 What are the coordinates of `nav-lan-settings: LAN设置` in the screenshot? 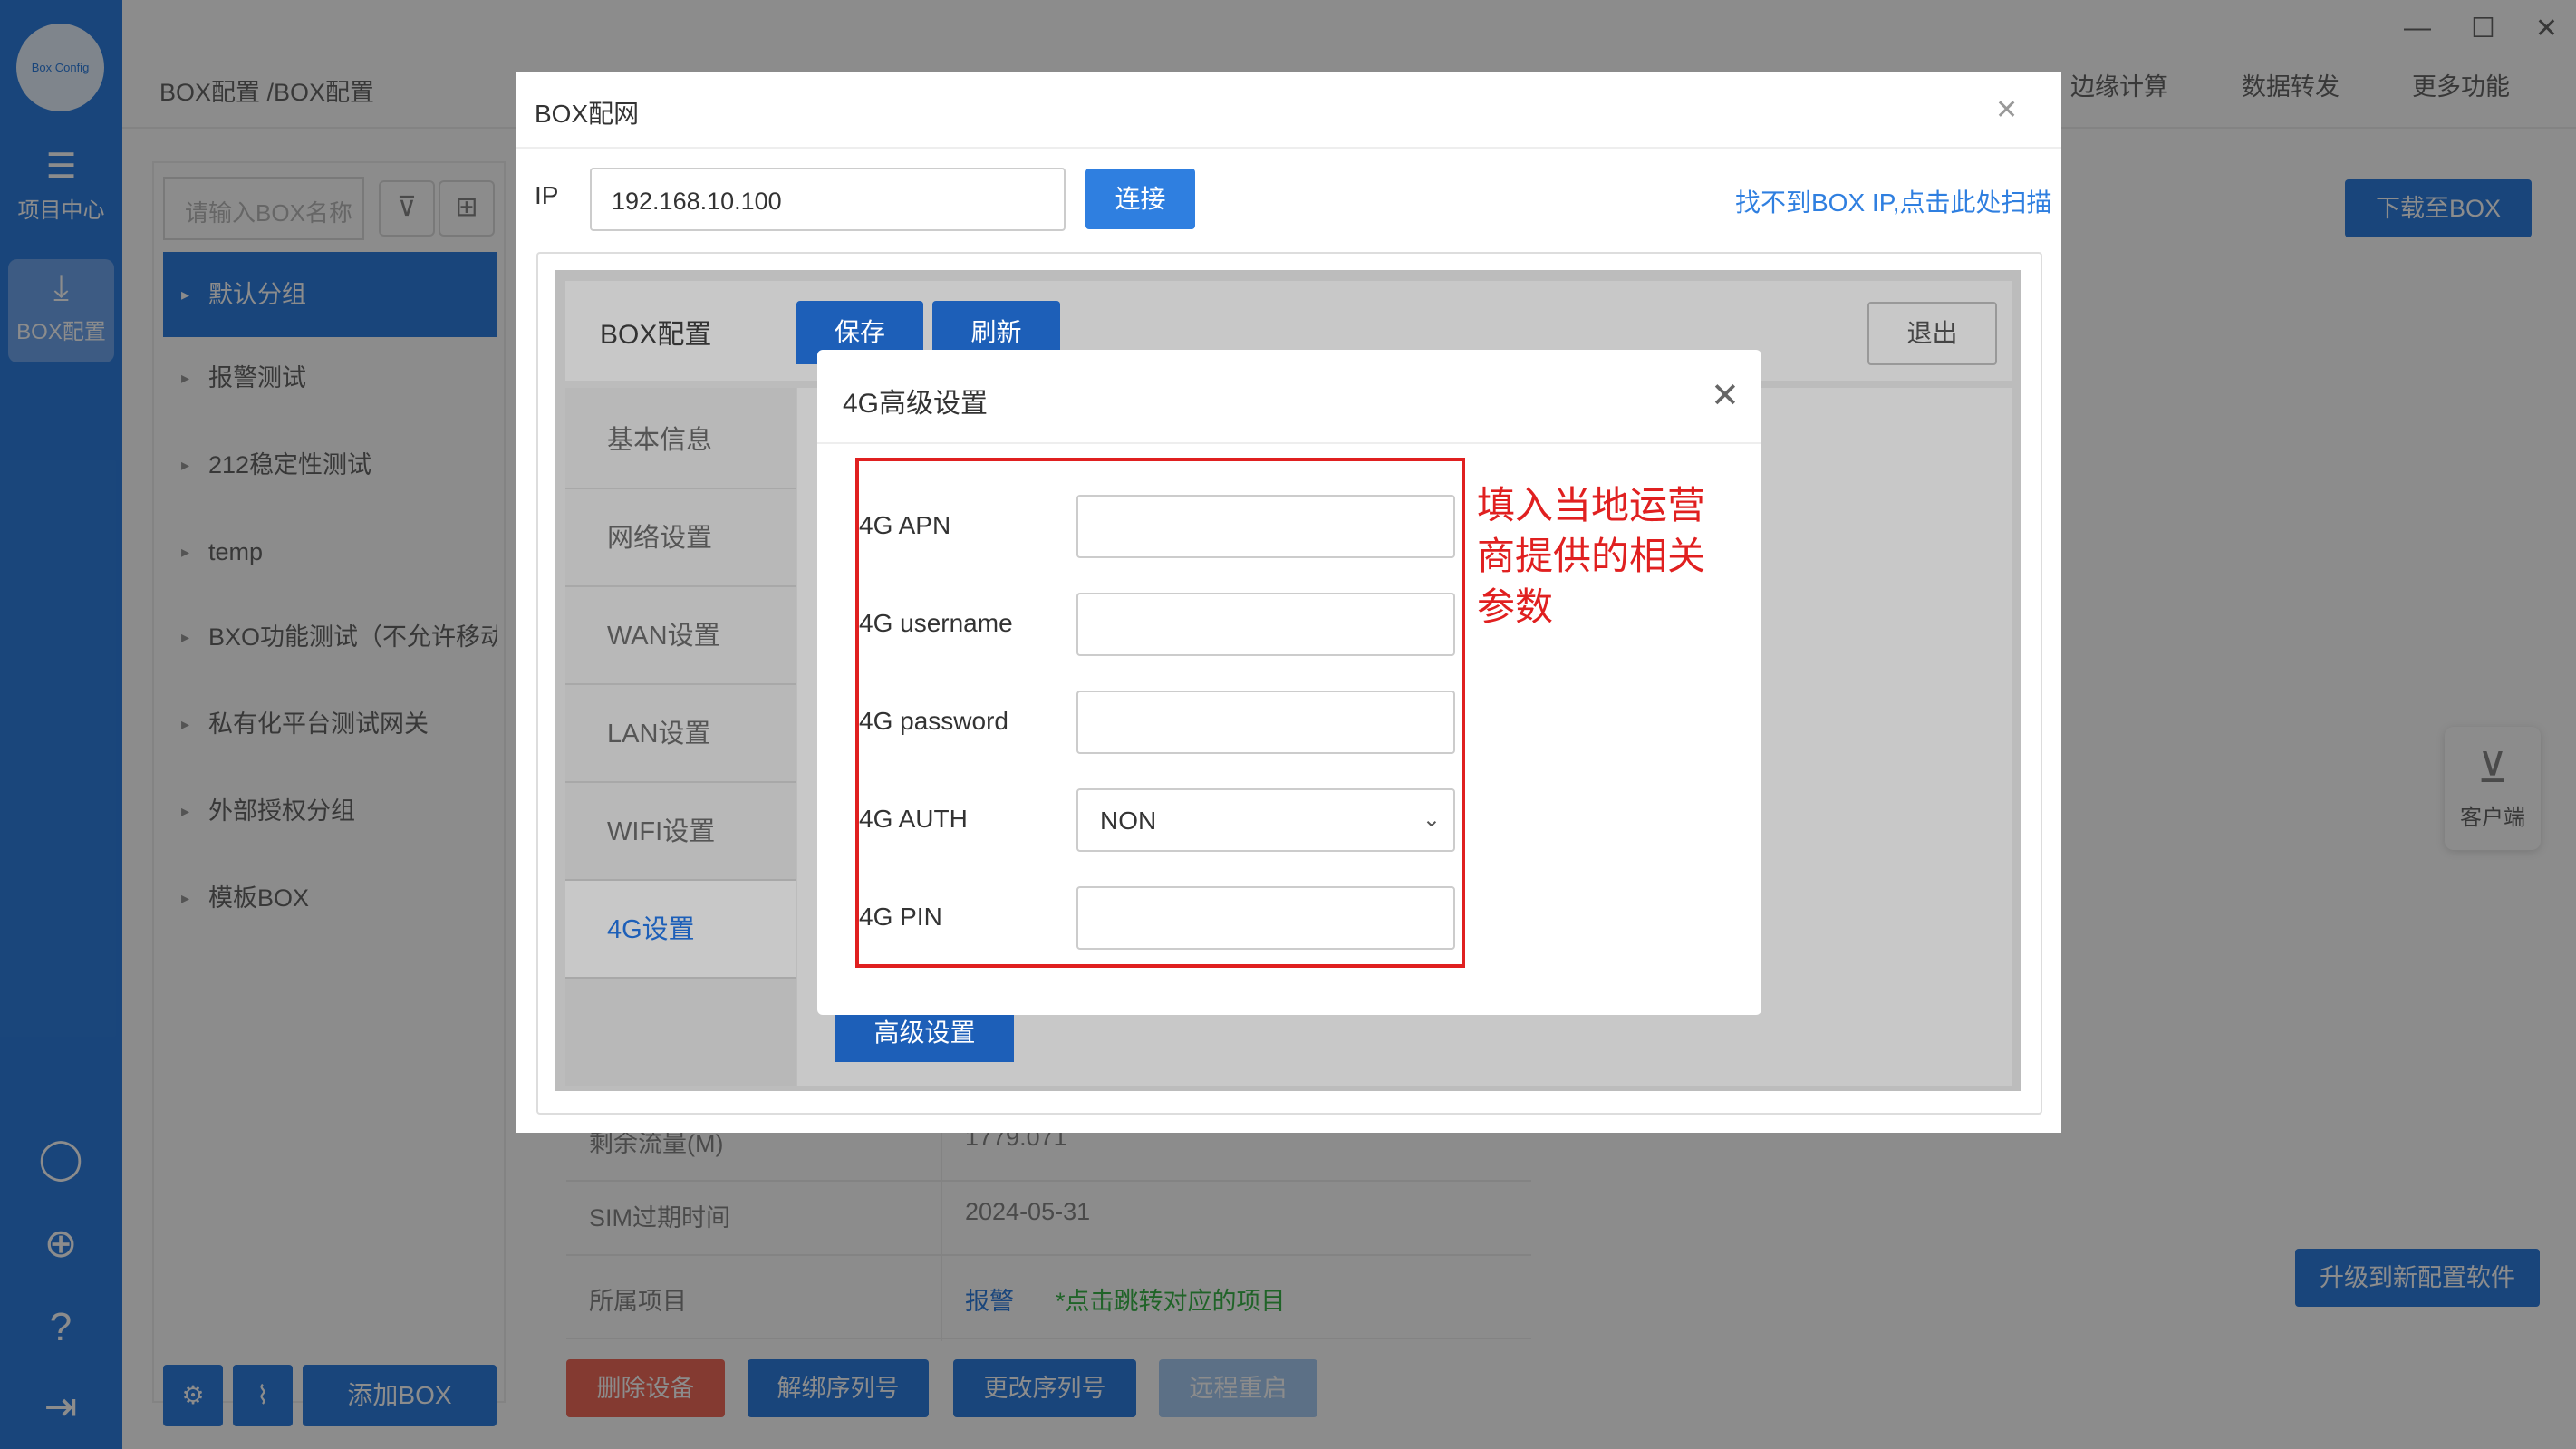 It's located at (680, 734).